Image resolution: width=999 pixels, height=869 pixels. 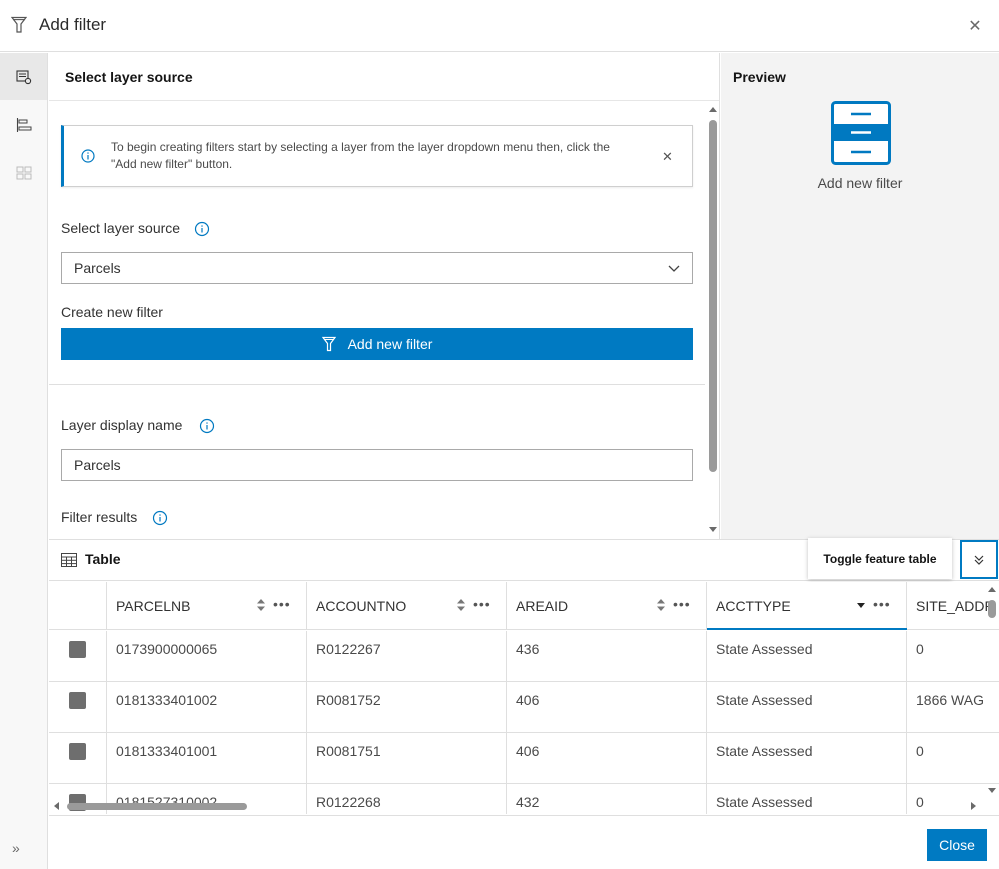 What do you see at coordinates (69, 560) in the screenshot?
I see `table-icon` at bounding box center [69, 560].